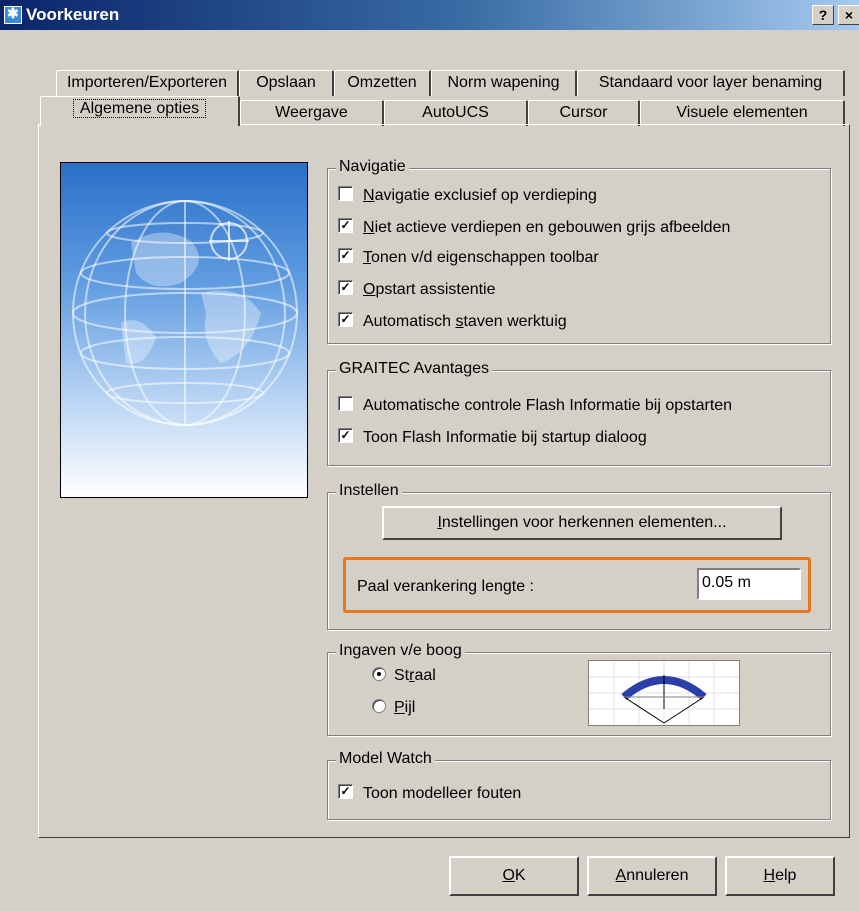 The height and width of the screenshot is (911, 859). What do you see at coordinates (485, 195) in the screenshot?
I see `nav-exclusief-label: avigatie exclusief op verdieping` at bounding box center [485, 195].